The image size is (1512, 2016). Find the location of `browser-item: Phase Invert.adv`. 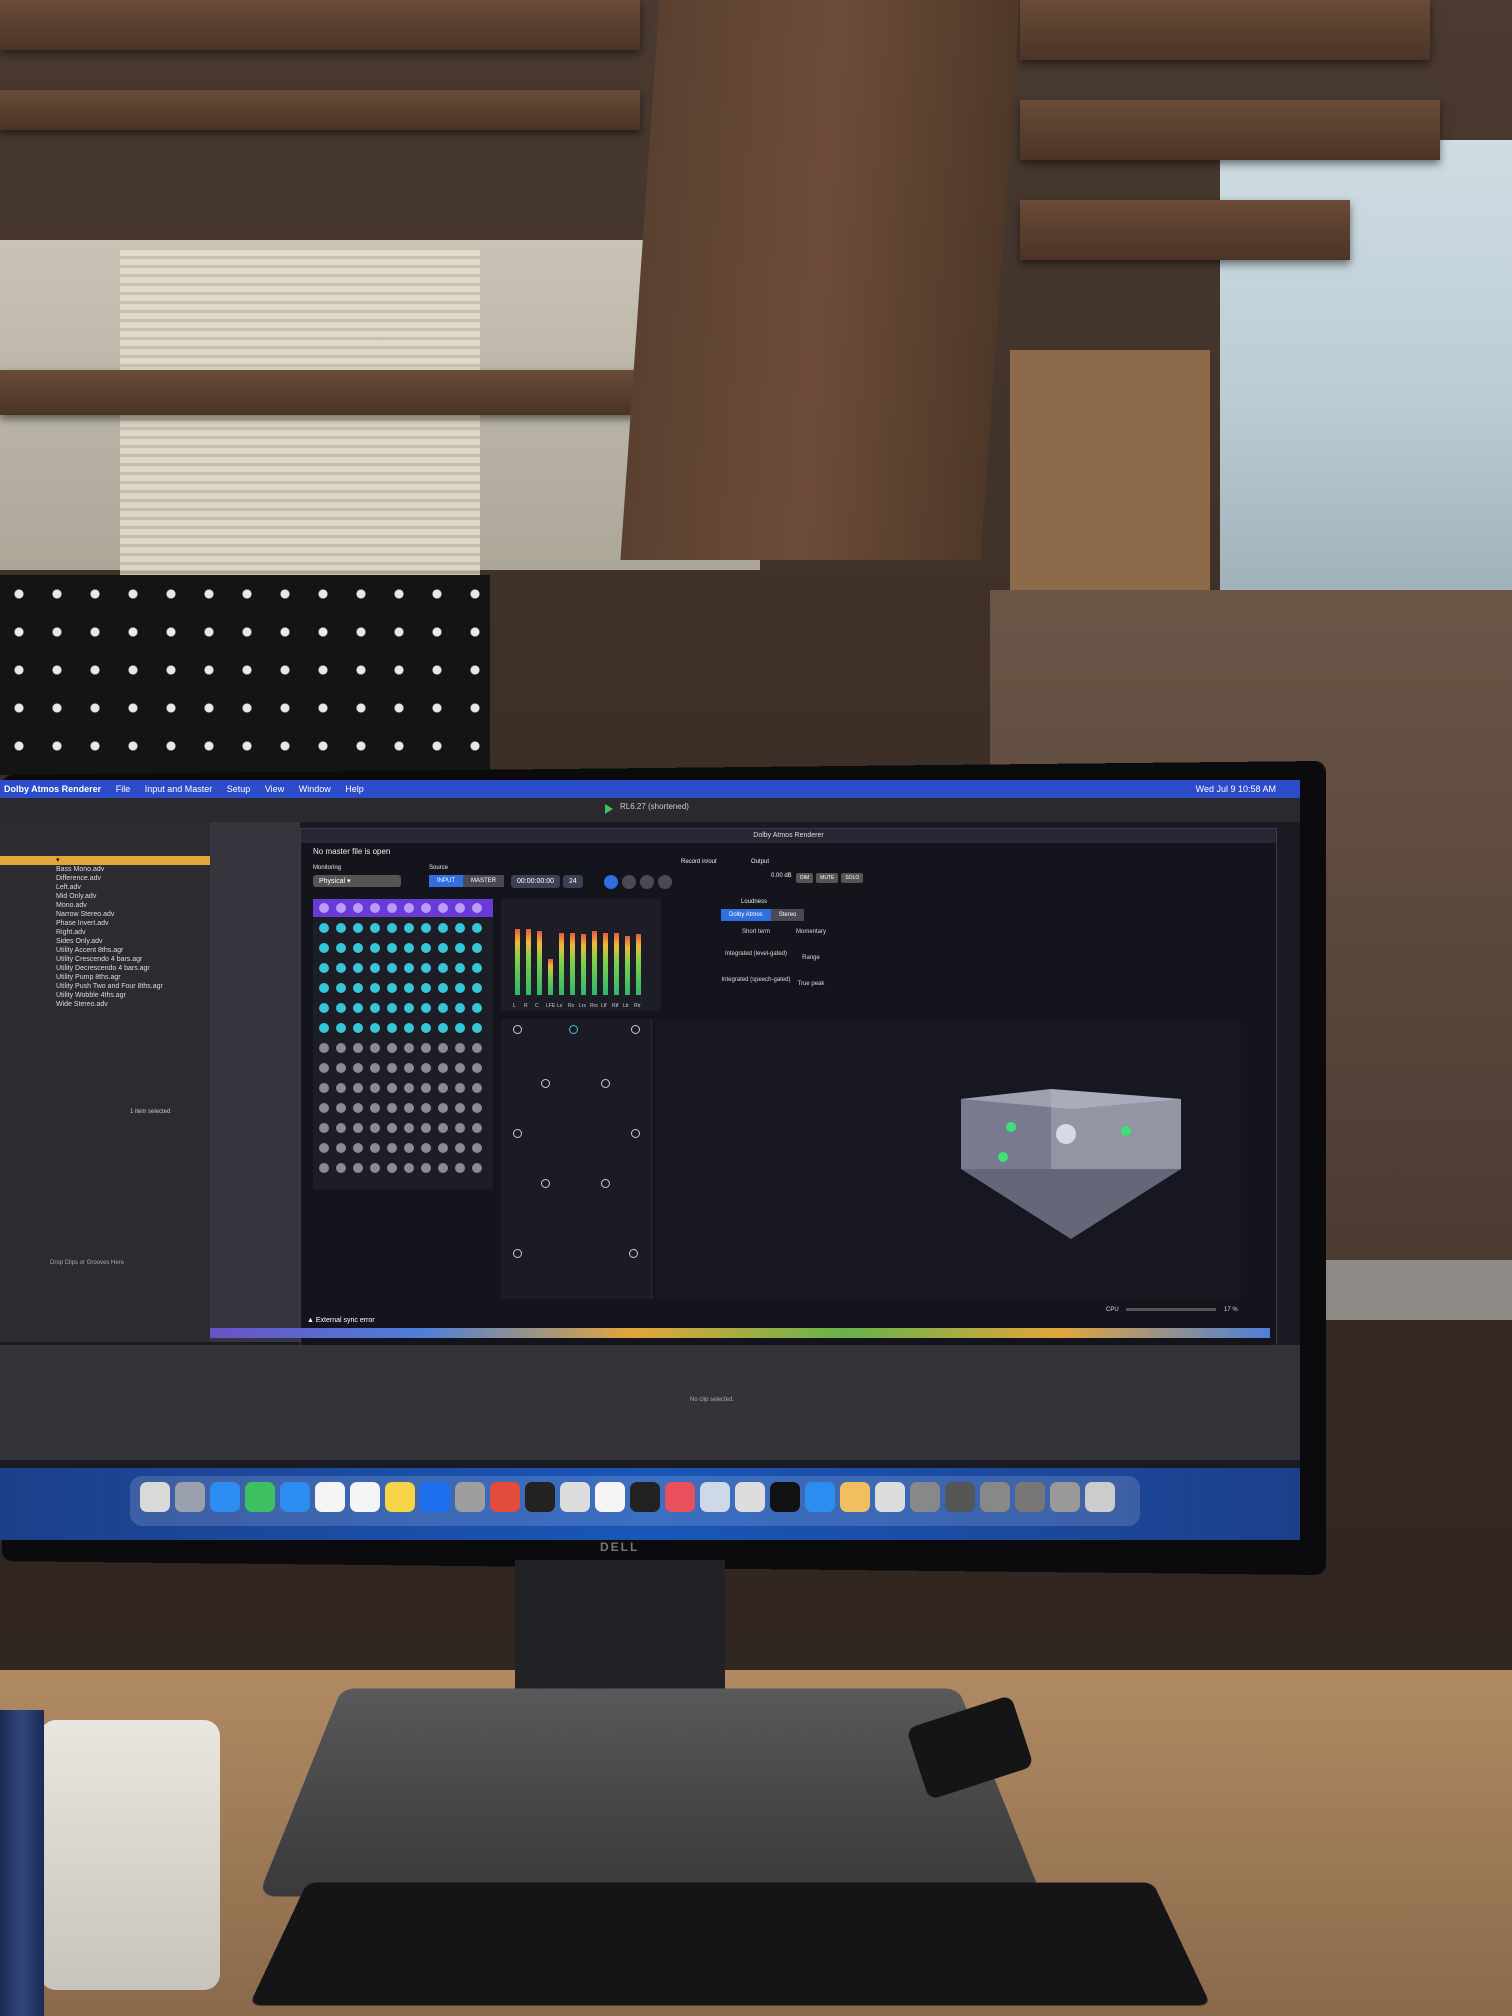

browser-item: Phase Invert.adv is located at coordinates (105, 923).